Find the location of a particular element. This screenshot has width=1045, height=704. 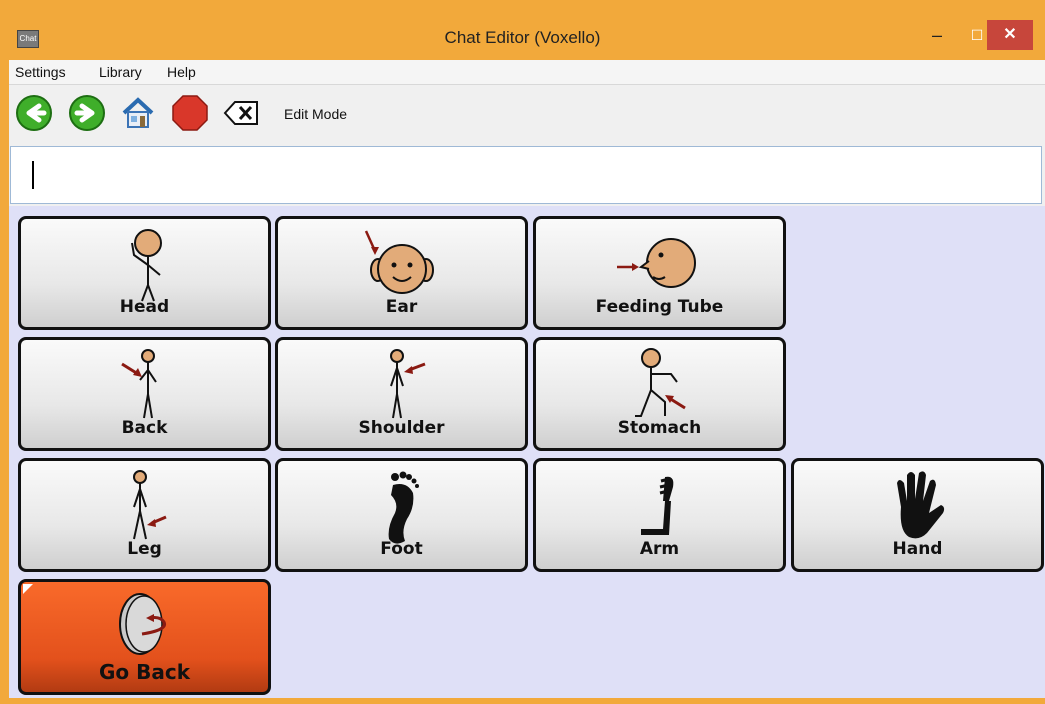

tile-label: Ear is located at coordinates (401, 307).